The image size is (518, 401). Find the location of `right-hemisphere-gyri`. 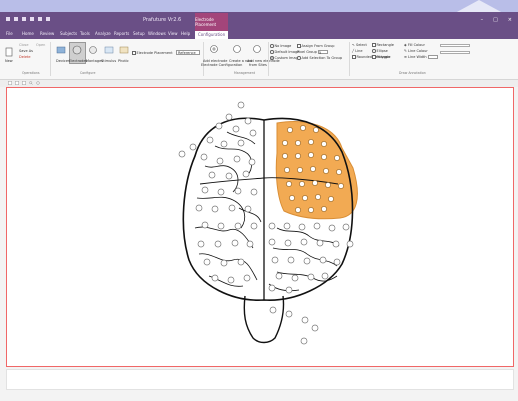

right-hemisphere-gyri is located at coordinates (304, 259).